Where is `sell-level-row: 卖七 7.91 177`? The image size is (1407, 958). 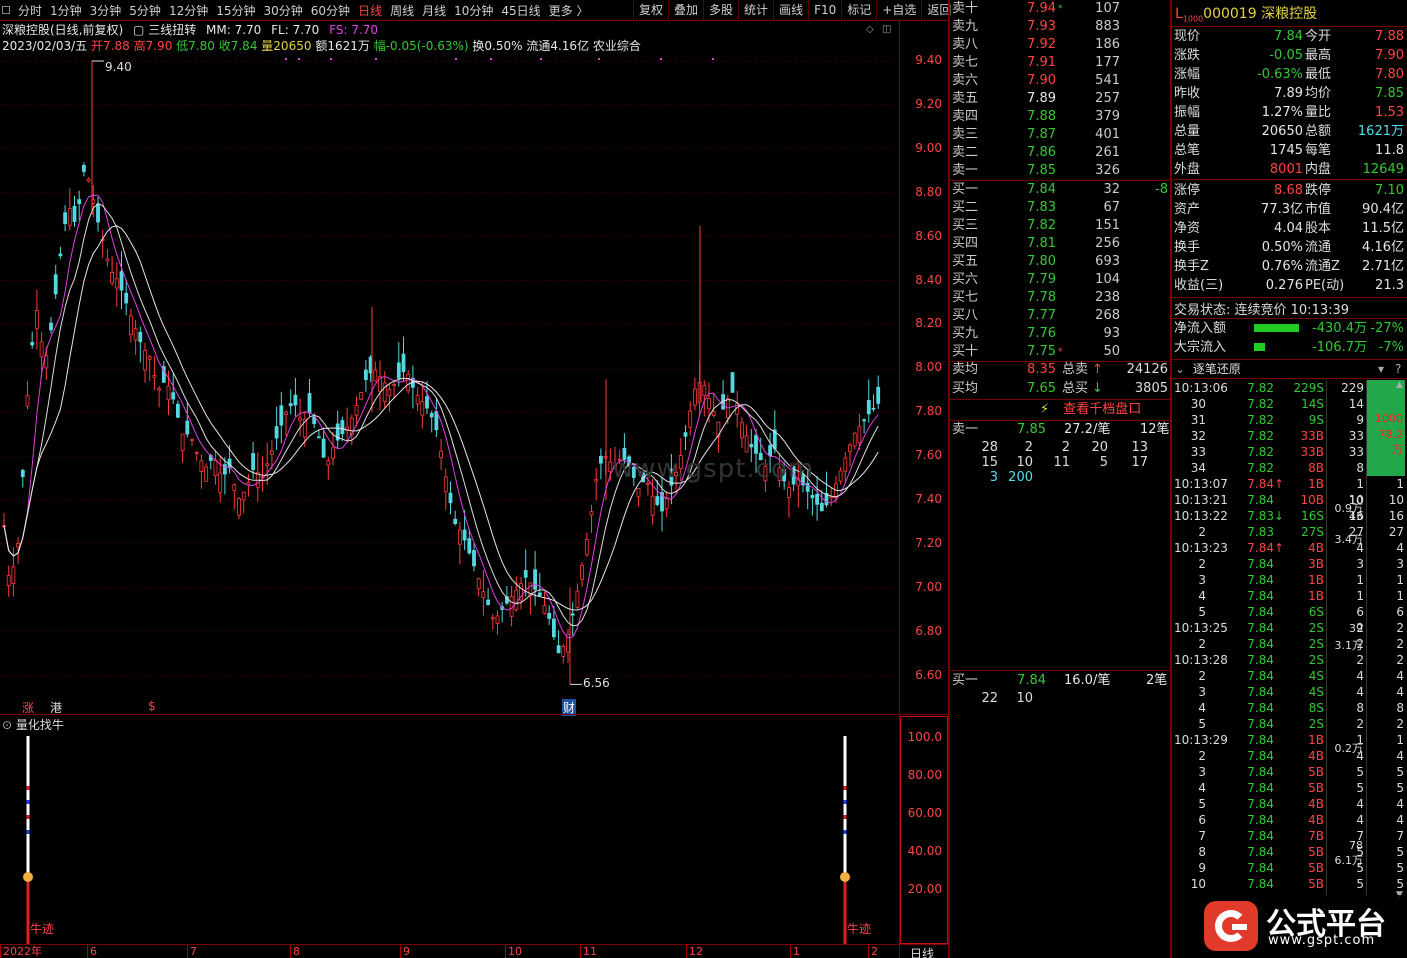 sell-level-row: 卖七 7.91 177 is located at coordinates (1060, 63).